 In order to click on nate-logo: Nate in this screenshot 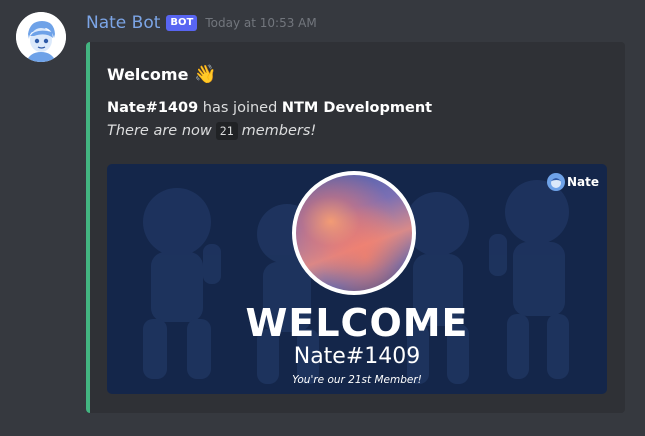, I will do `click(572, 182)`.